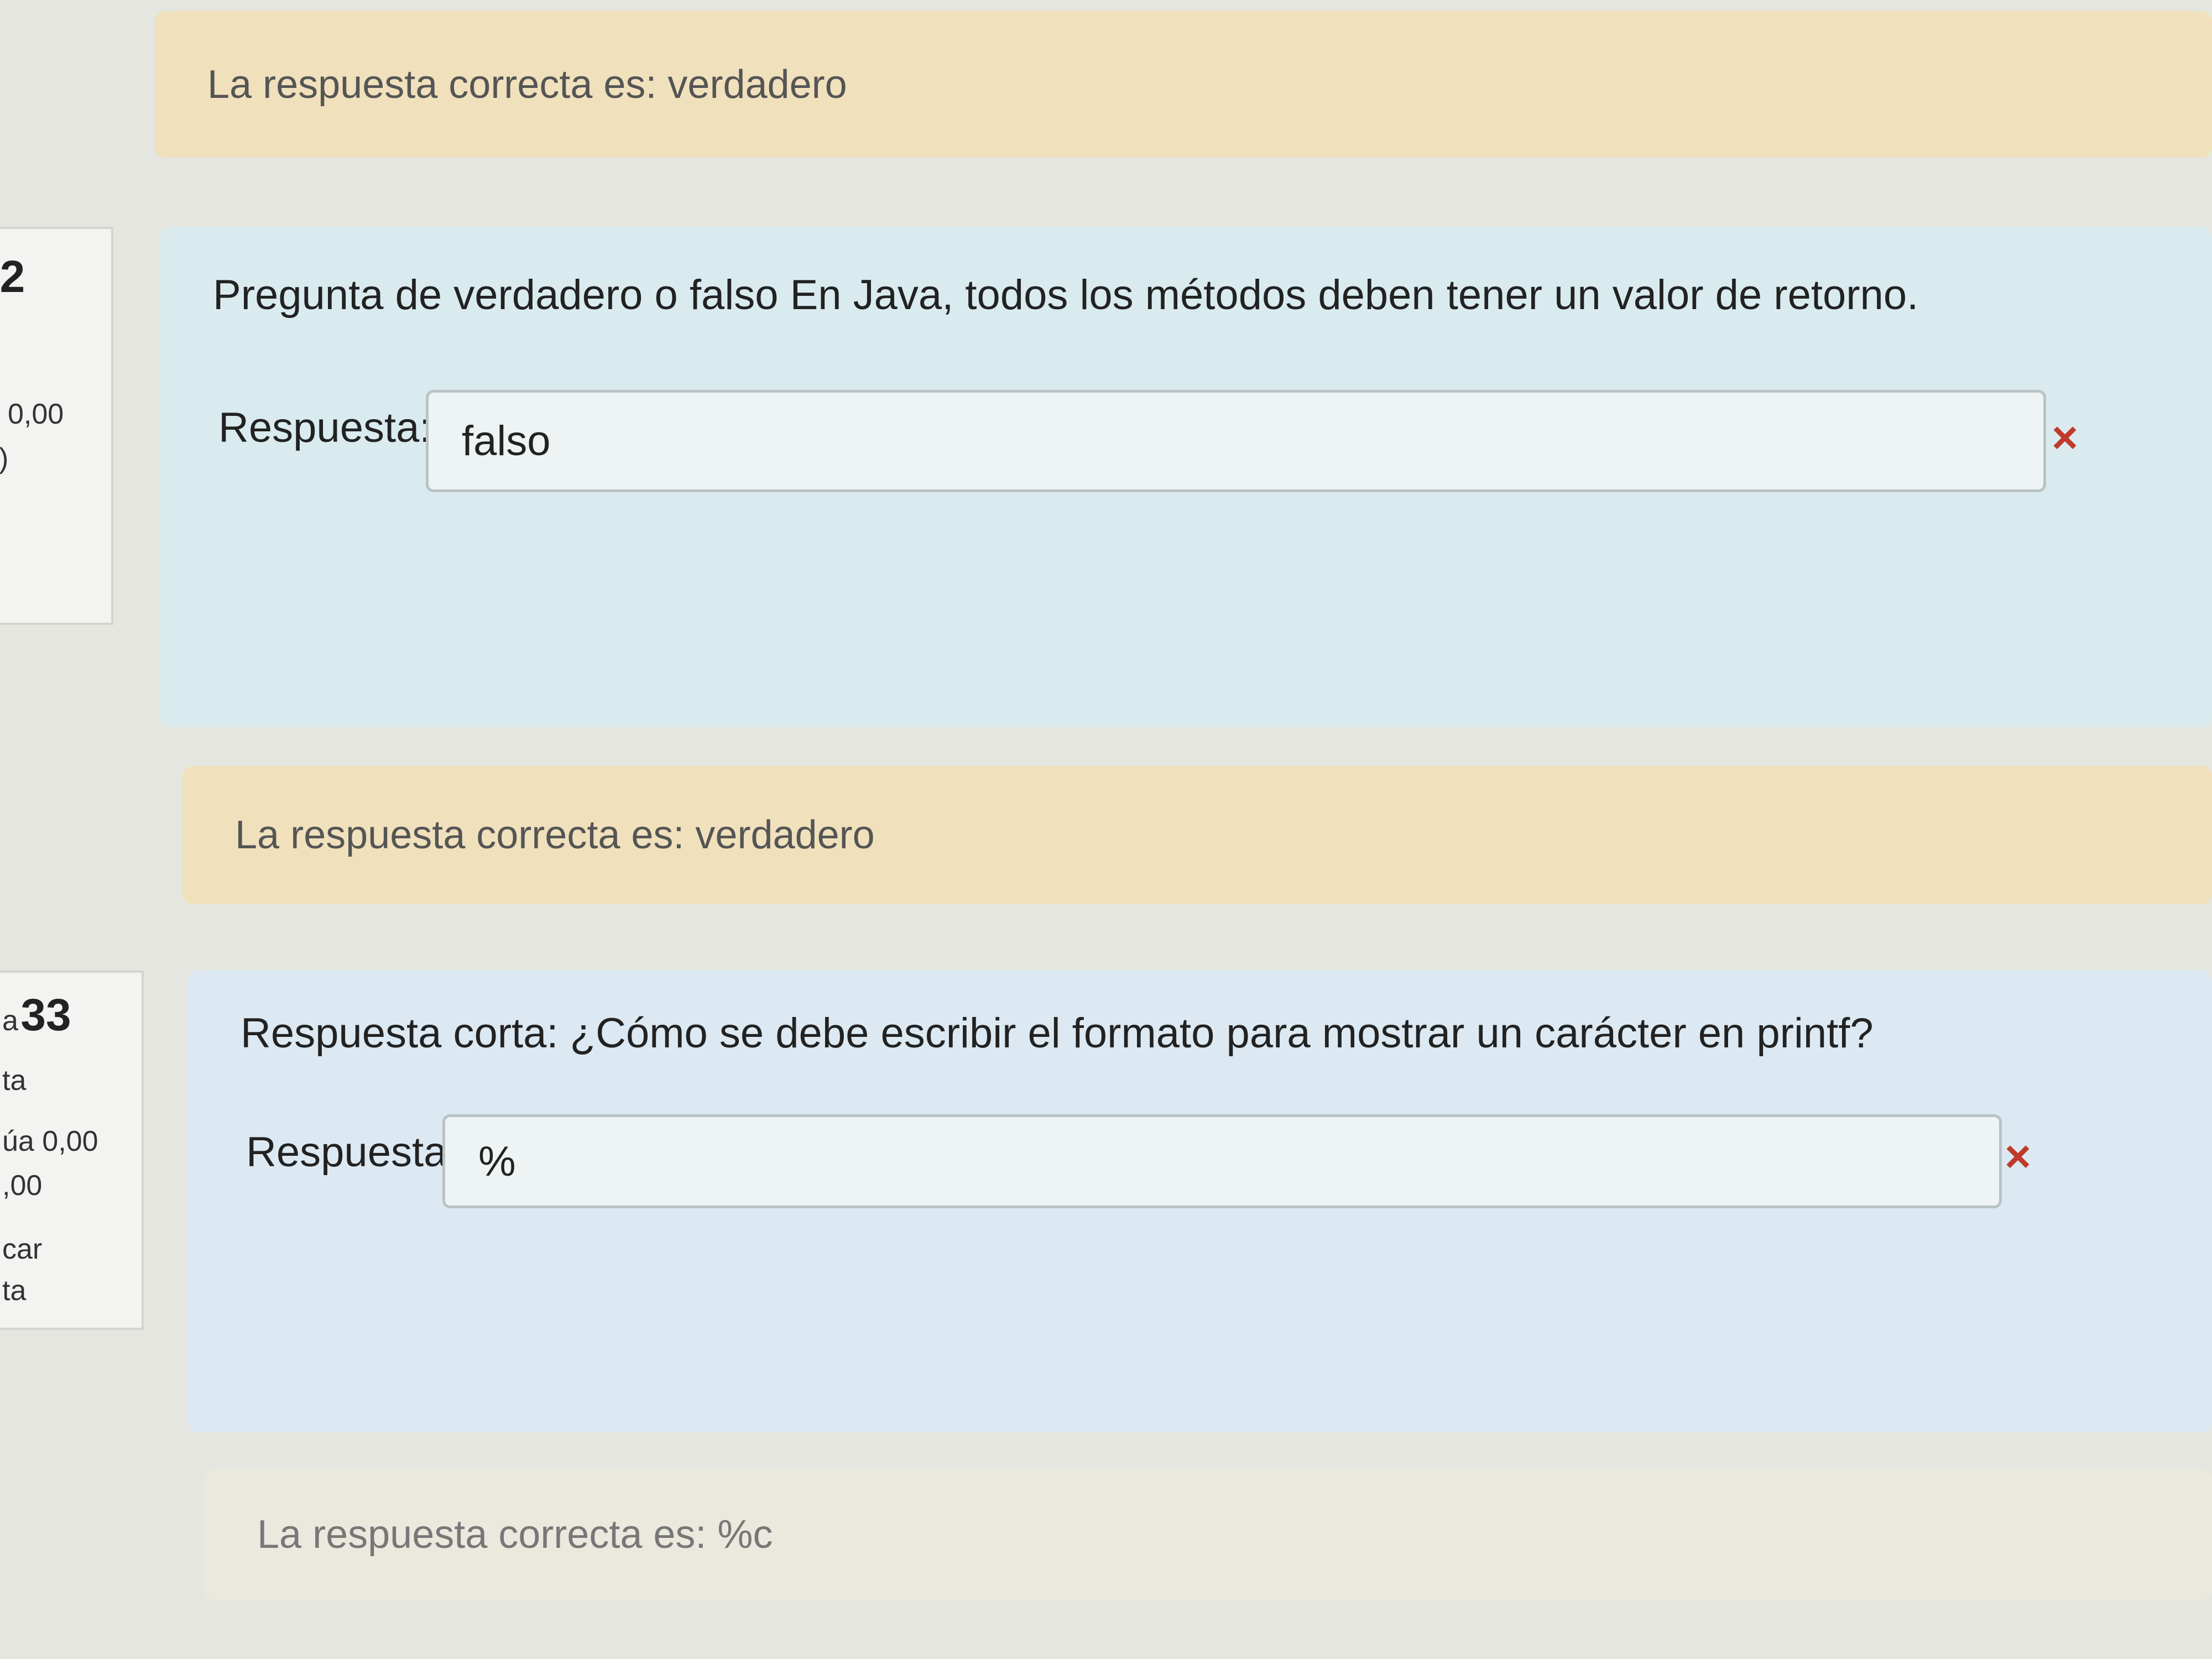  Describe the element at coordinates (15, 1081) in the screenshot. I see `question-status: ta` at that location.